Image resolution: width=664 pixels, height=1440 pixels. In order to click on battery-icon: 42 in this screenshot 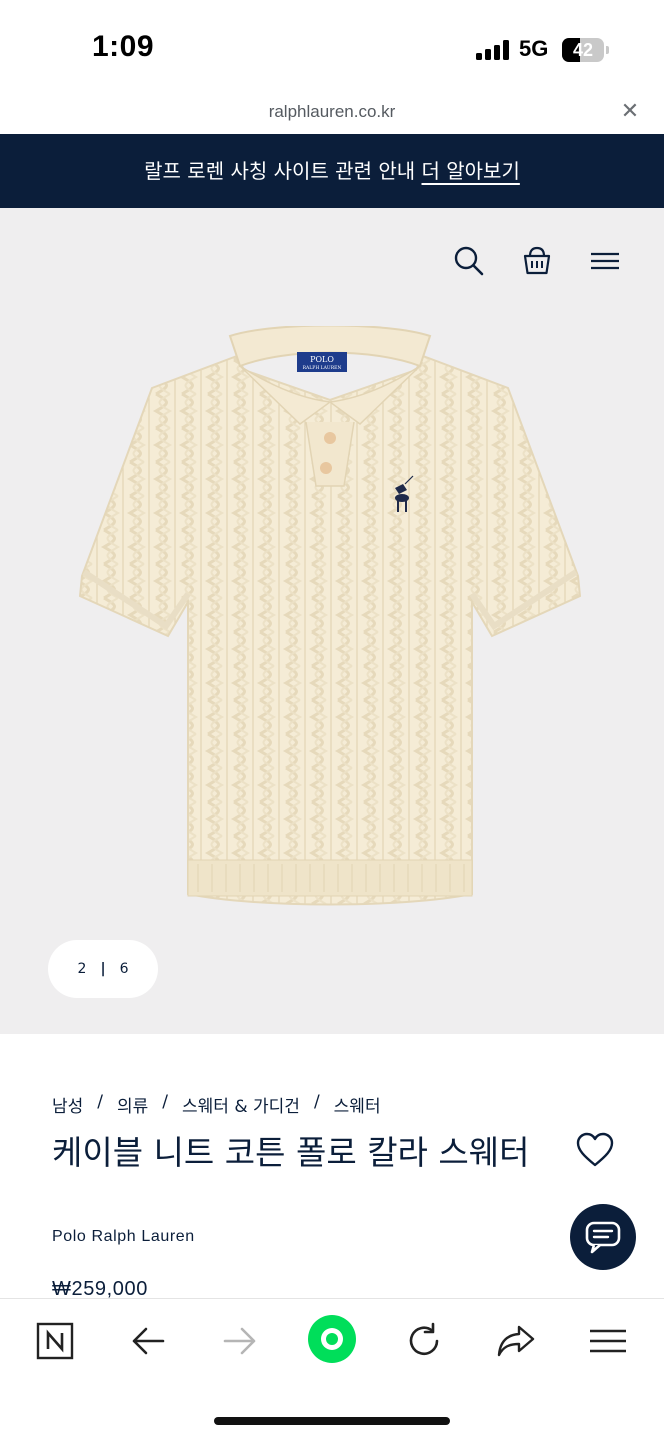, I will do `click(583, 50)`.